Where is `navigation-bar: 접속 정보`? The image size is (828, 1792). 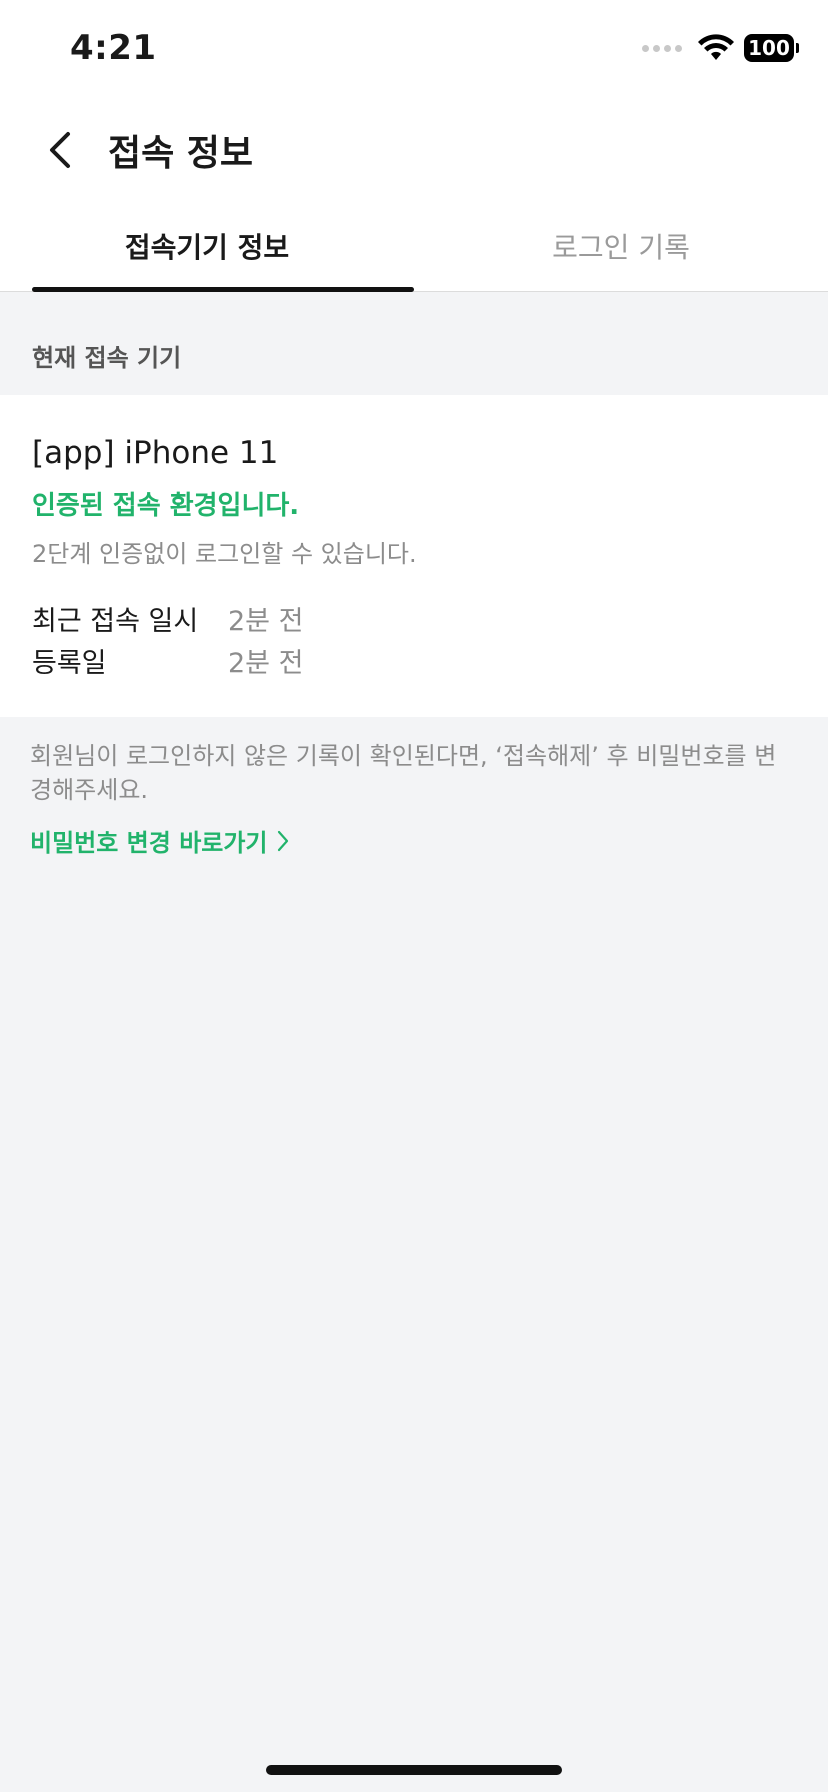
navigation-bar: 접속 정보 is located at coordinates (414, 150).